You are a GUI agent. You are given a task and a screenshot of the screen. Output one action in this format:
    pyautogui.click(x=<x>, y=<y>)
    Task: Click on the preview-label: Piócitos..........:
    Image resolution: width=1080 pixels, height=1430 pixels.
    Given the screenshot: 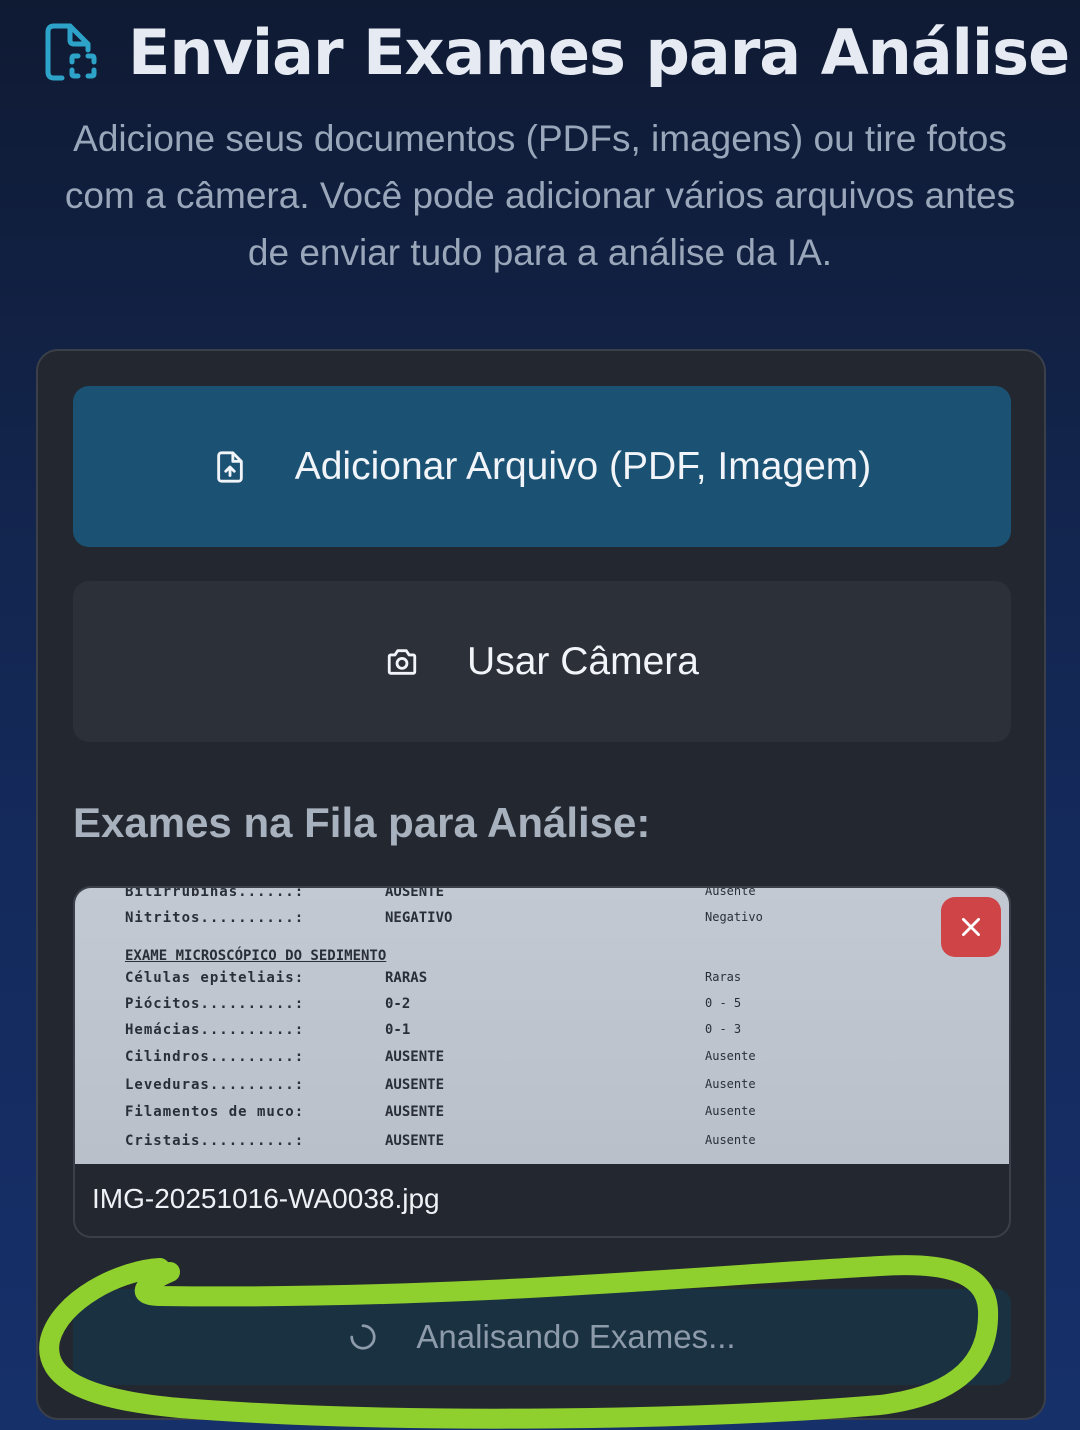 What is the action you would take?
    pyautogui.click(x=215, y=1004)
    